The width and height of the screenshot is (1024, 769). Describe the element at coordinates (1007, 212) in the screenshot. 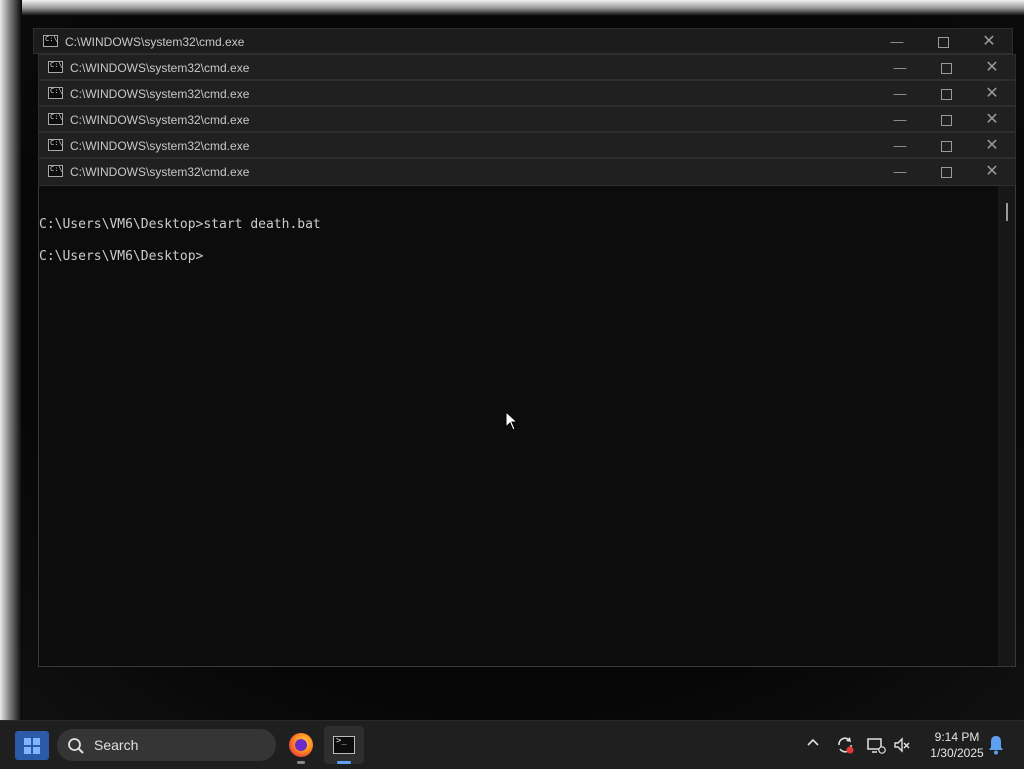

I see `scrollbar-thumb` at that location.